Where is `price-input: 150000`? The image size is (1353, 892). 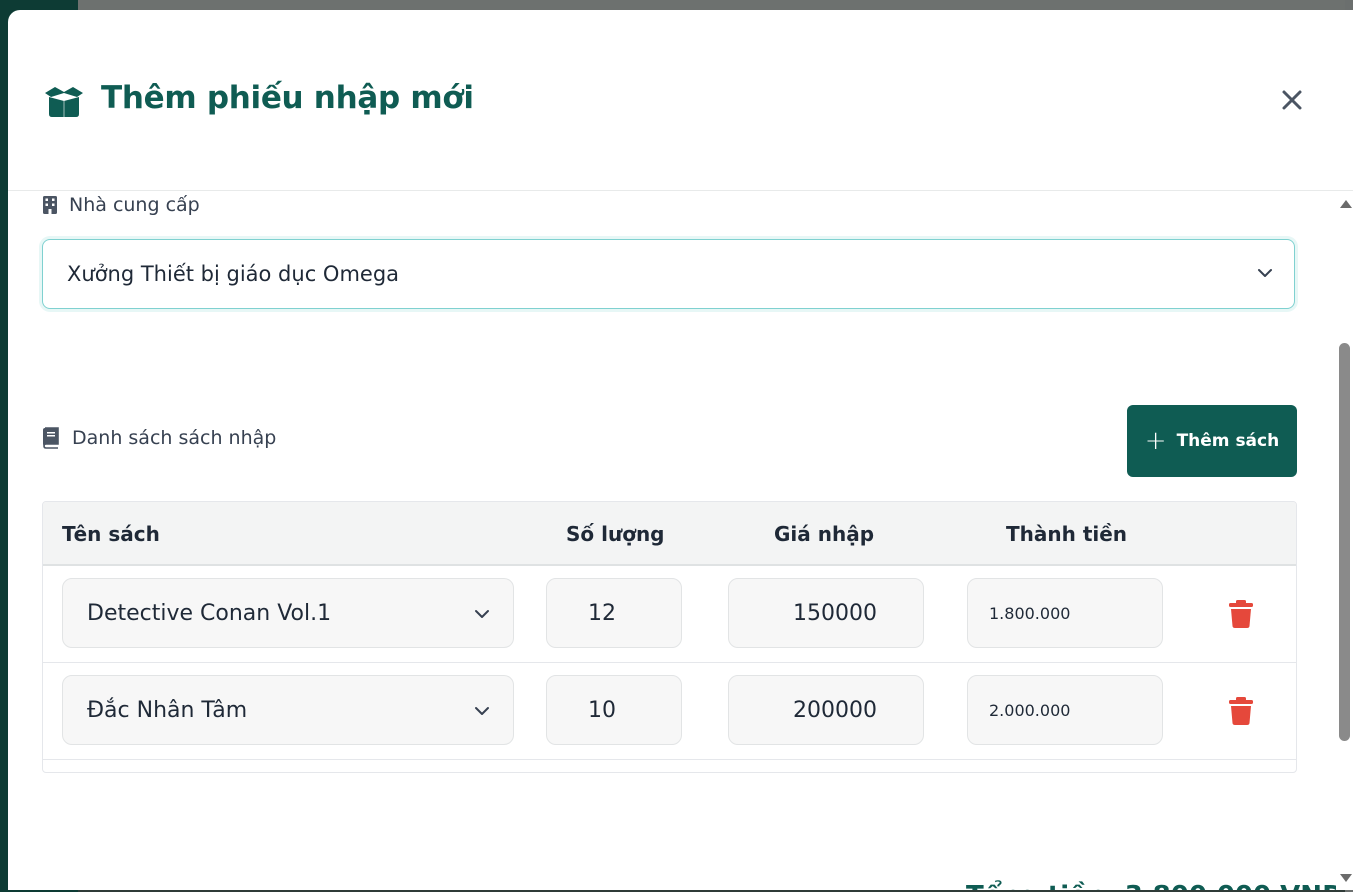
price-input: 150000 is located at coordinates (826, 613).